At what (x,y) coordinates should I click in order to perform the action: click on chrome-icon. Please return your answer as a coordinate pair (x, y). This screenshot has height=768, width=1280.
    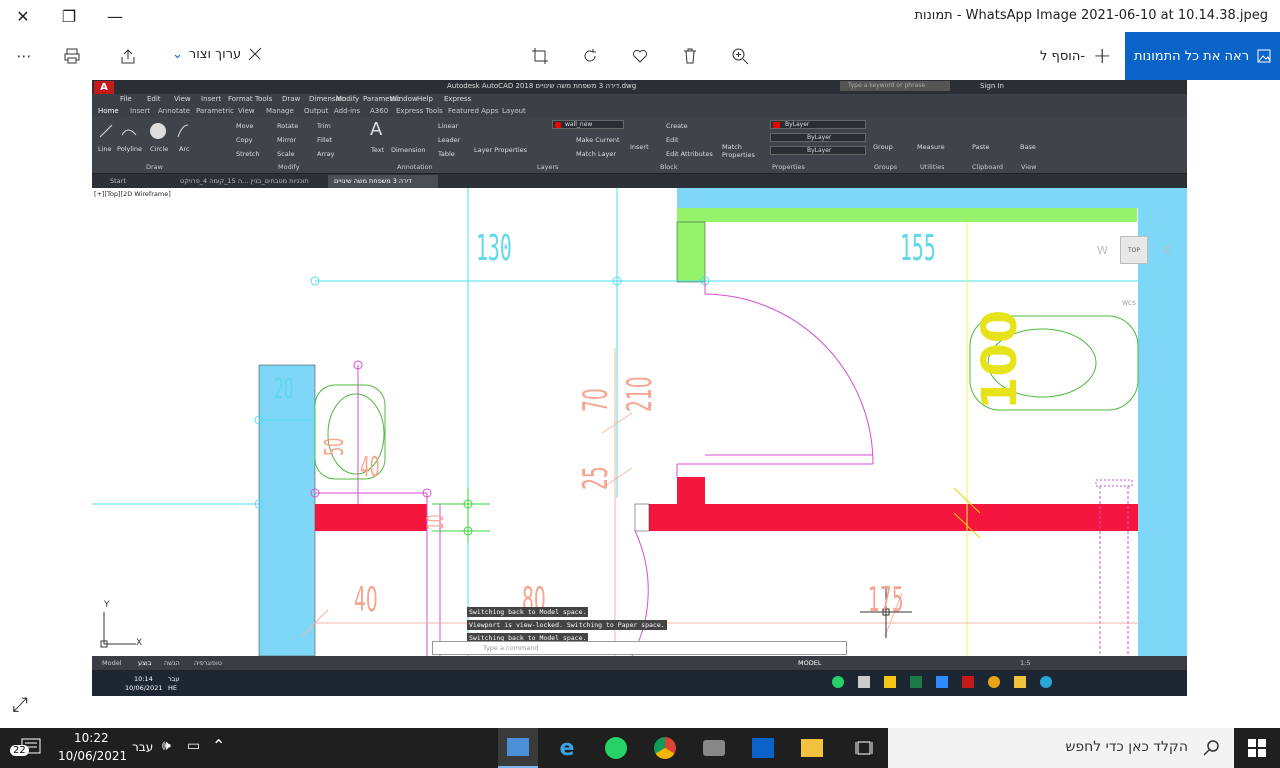
    Looking at the image, I should click on (994, 682).